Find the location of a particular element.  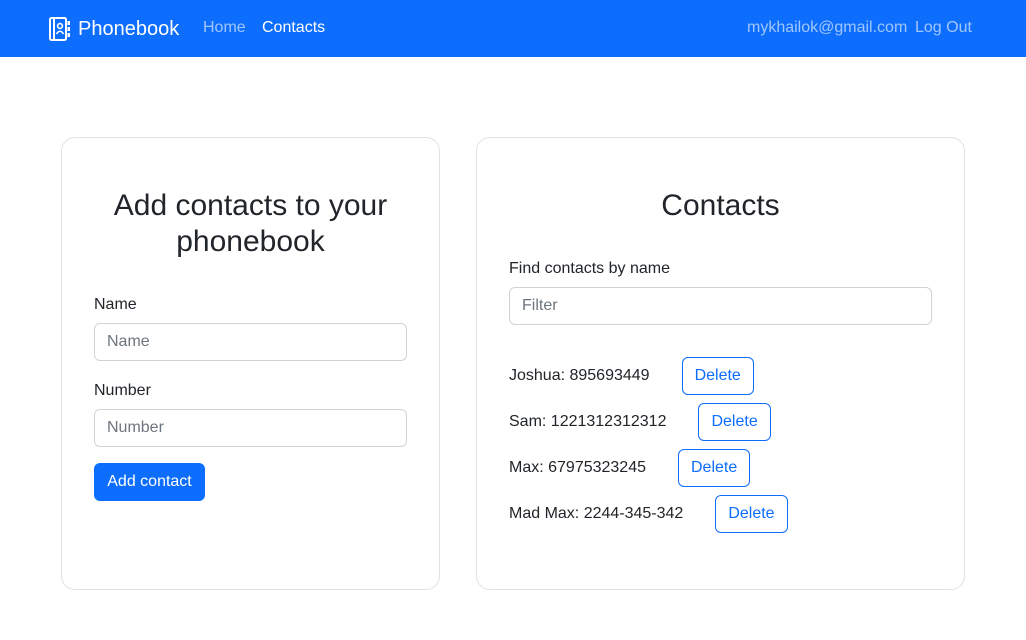

add-contact-button: Add contact is located at coordinates (149, 482).